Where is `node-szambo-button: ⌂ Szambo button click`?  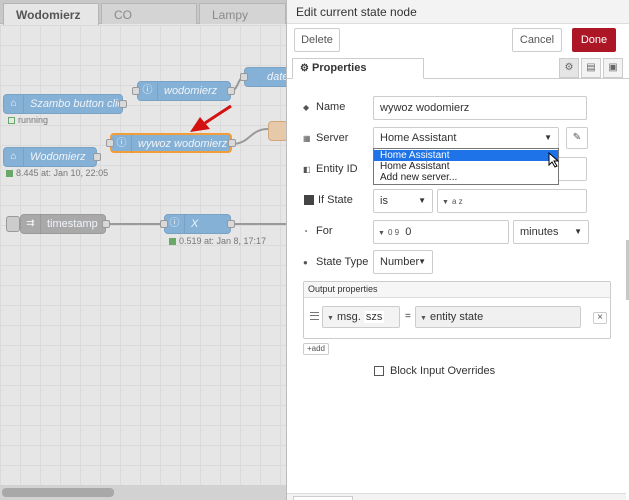 node-szambo-button: ⌂ Szambo button click is located at coordinates (65, 104).